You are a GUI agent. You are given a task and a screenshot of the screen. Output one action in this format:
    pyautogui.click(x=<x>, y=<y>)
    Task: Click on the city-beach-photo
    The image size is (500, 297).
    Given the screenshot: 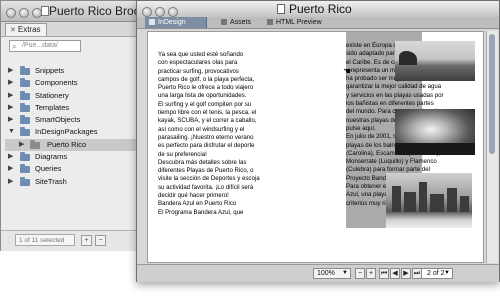 What is the action you would take?
    pyautogui.click(x=429, y=200)
    